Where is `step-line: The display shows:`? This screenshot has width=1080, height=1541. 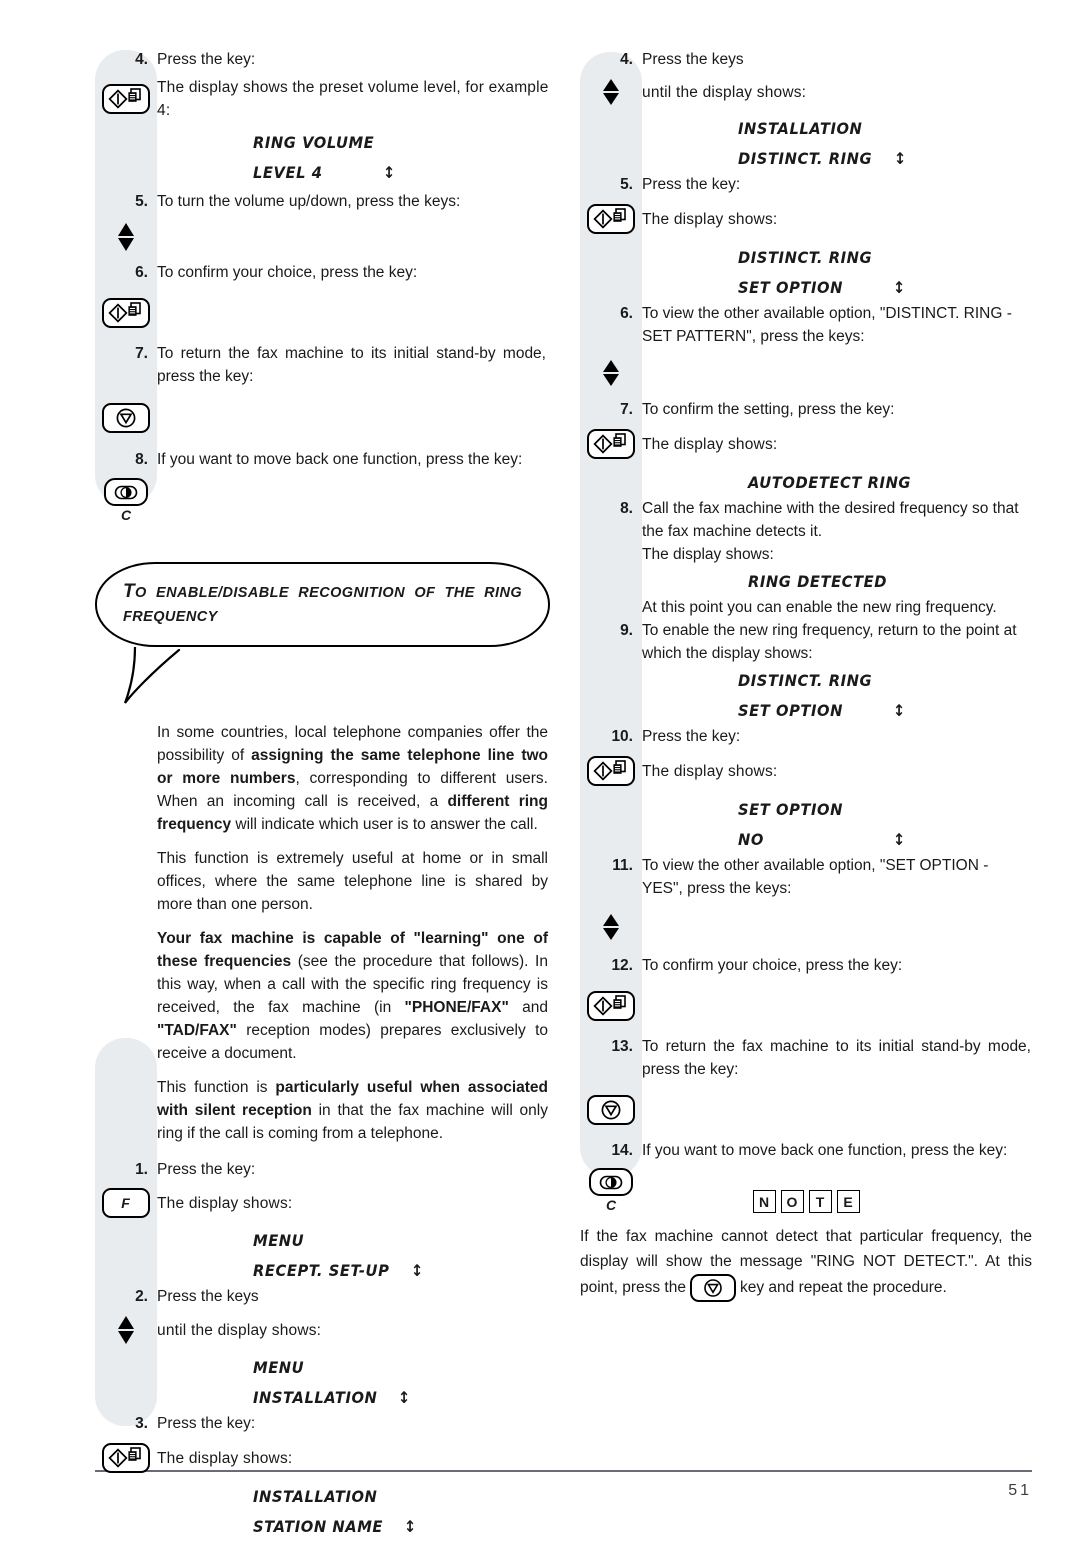 step-line: The display shows: is located at coordinates (807, 554).